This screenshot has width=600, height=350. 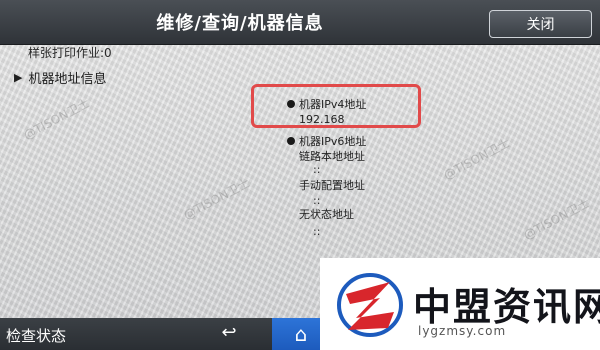 What do you see at coordinates (67, 79) in the screenshot?
I see `section-label: 机器地址信息` at bounding box center [67, 79].